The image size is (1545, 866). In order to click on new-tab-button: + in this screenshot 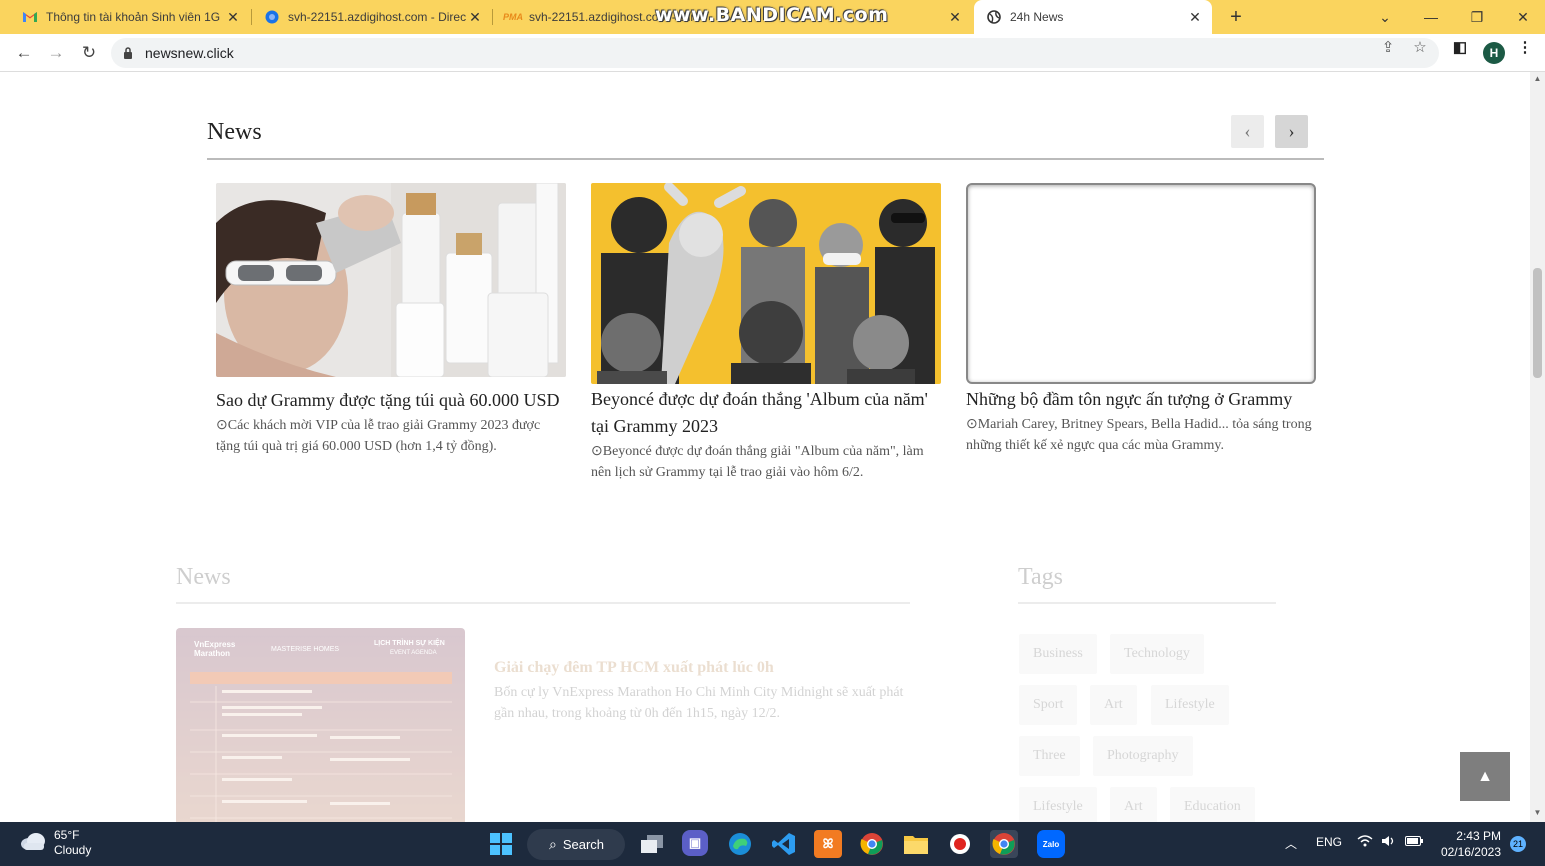, I will do `click(1236, 17)`.